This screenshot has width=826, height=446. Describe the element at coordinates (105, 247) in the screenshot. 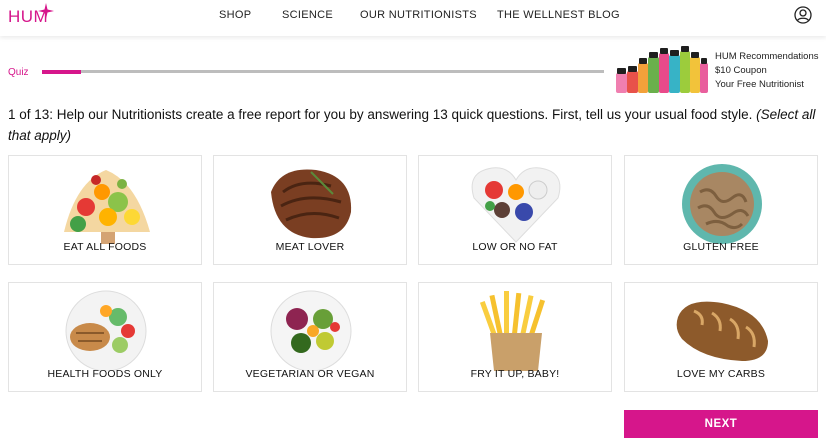

I see `option-label: EAT ALL FOODS` at that location.